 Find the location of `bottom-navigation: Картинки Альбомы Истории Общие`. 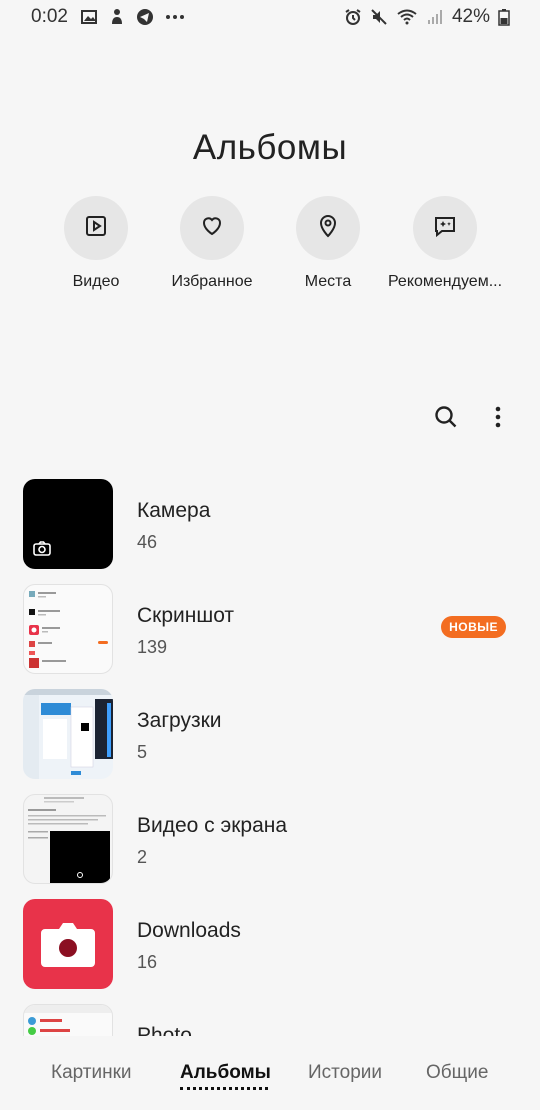

bottom-navigation: Картинки Альбомы Истории Общие is located at coordinates (270, 1073).